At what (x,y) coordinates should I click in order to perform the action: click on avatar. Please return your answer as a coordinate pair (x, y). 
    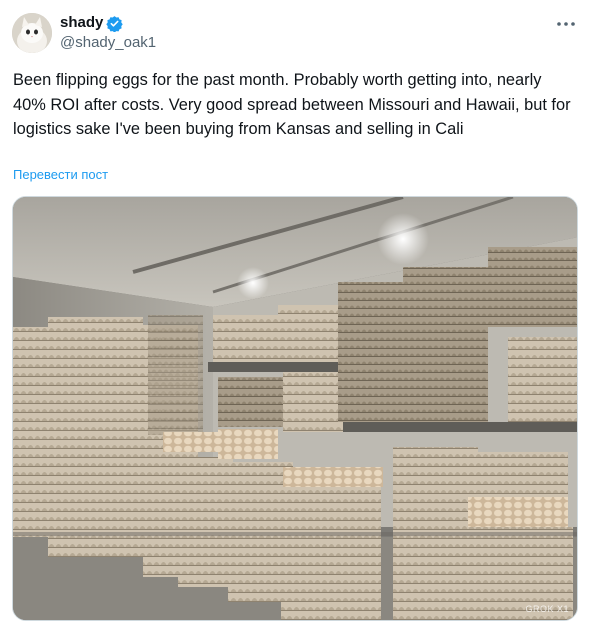
    Looking at the image, I should click on (32, 33).